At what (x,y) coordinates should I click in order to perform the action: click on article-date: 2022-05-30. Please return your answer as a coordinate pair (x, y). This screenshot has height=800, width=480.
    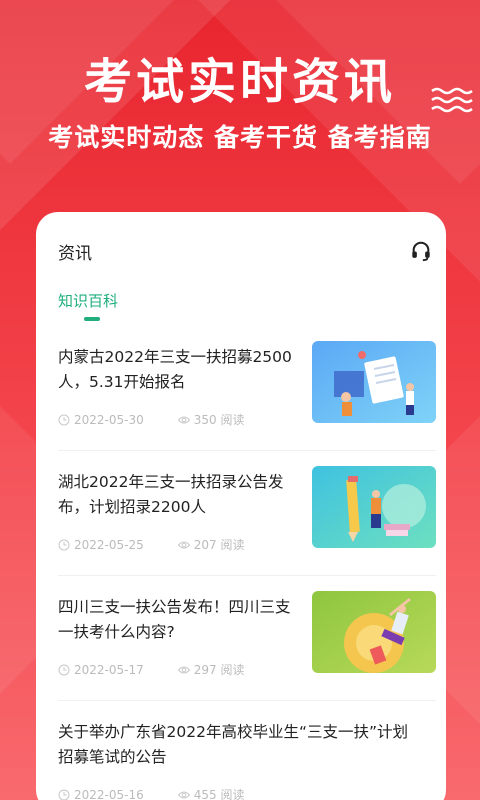
    Looking at the image, I should click on (109, 419).